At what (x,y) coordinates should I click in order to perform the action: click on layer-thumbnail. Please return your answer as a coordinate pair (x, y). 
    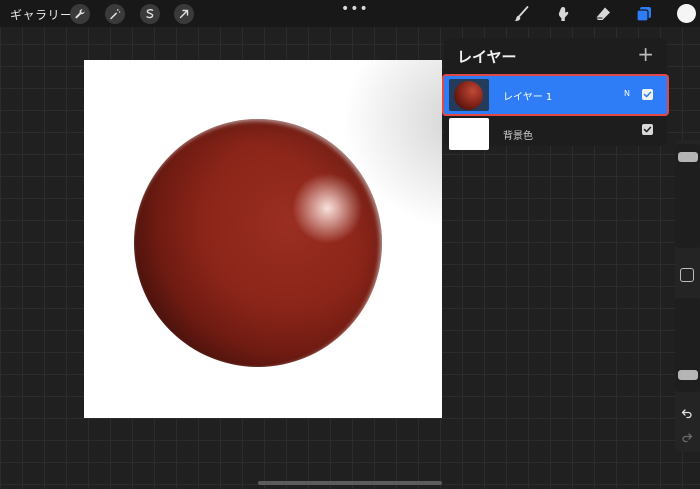
    Looking at the image, I should click on (469, 95).